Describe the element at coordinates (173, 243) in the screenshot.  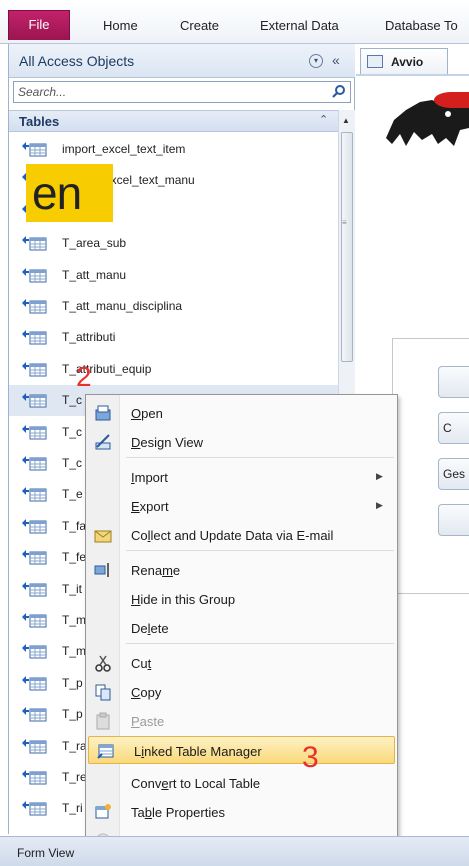
I see `table-row: T_area_sub` at that location.